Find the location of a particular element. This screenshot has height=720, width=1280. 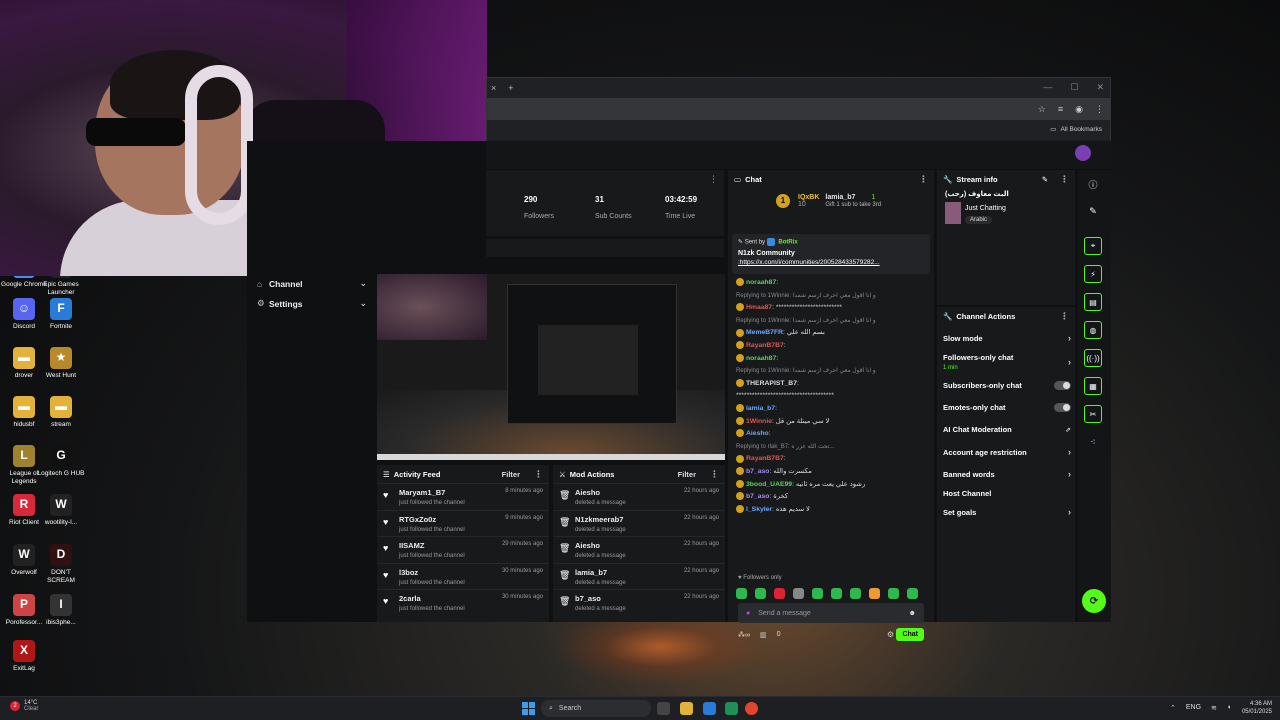

weather-widget: 2 14°C Clear is located at coordinates (24, 706).